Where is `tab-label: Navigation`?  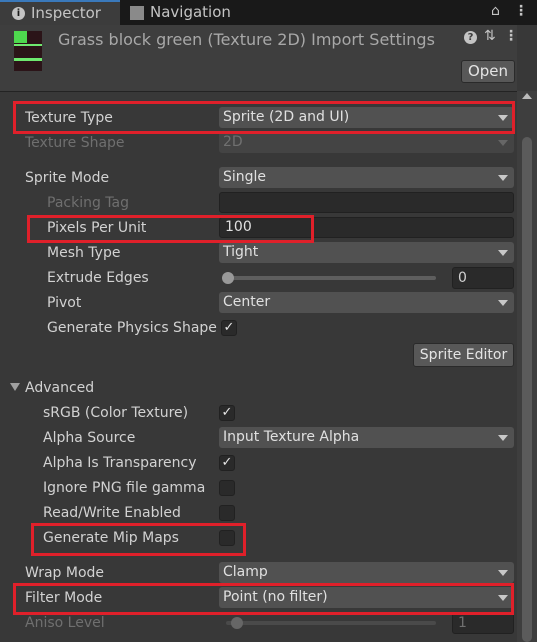 tab-label: Navigation is located at coordinates (190, 12).